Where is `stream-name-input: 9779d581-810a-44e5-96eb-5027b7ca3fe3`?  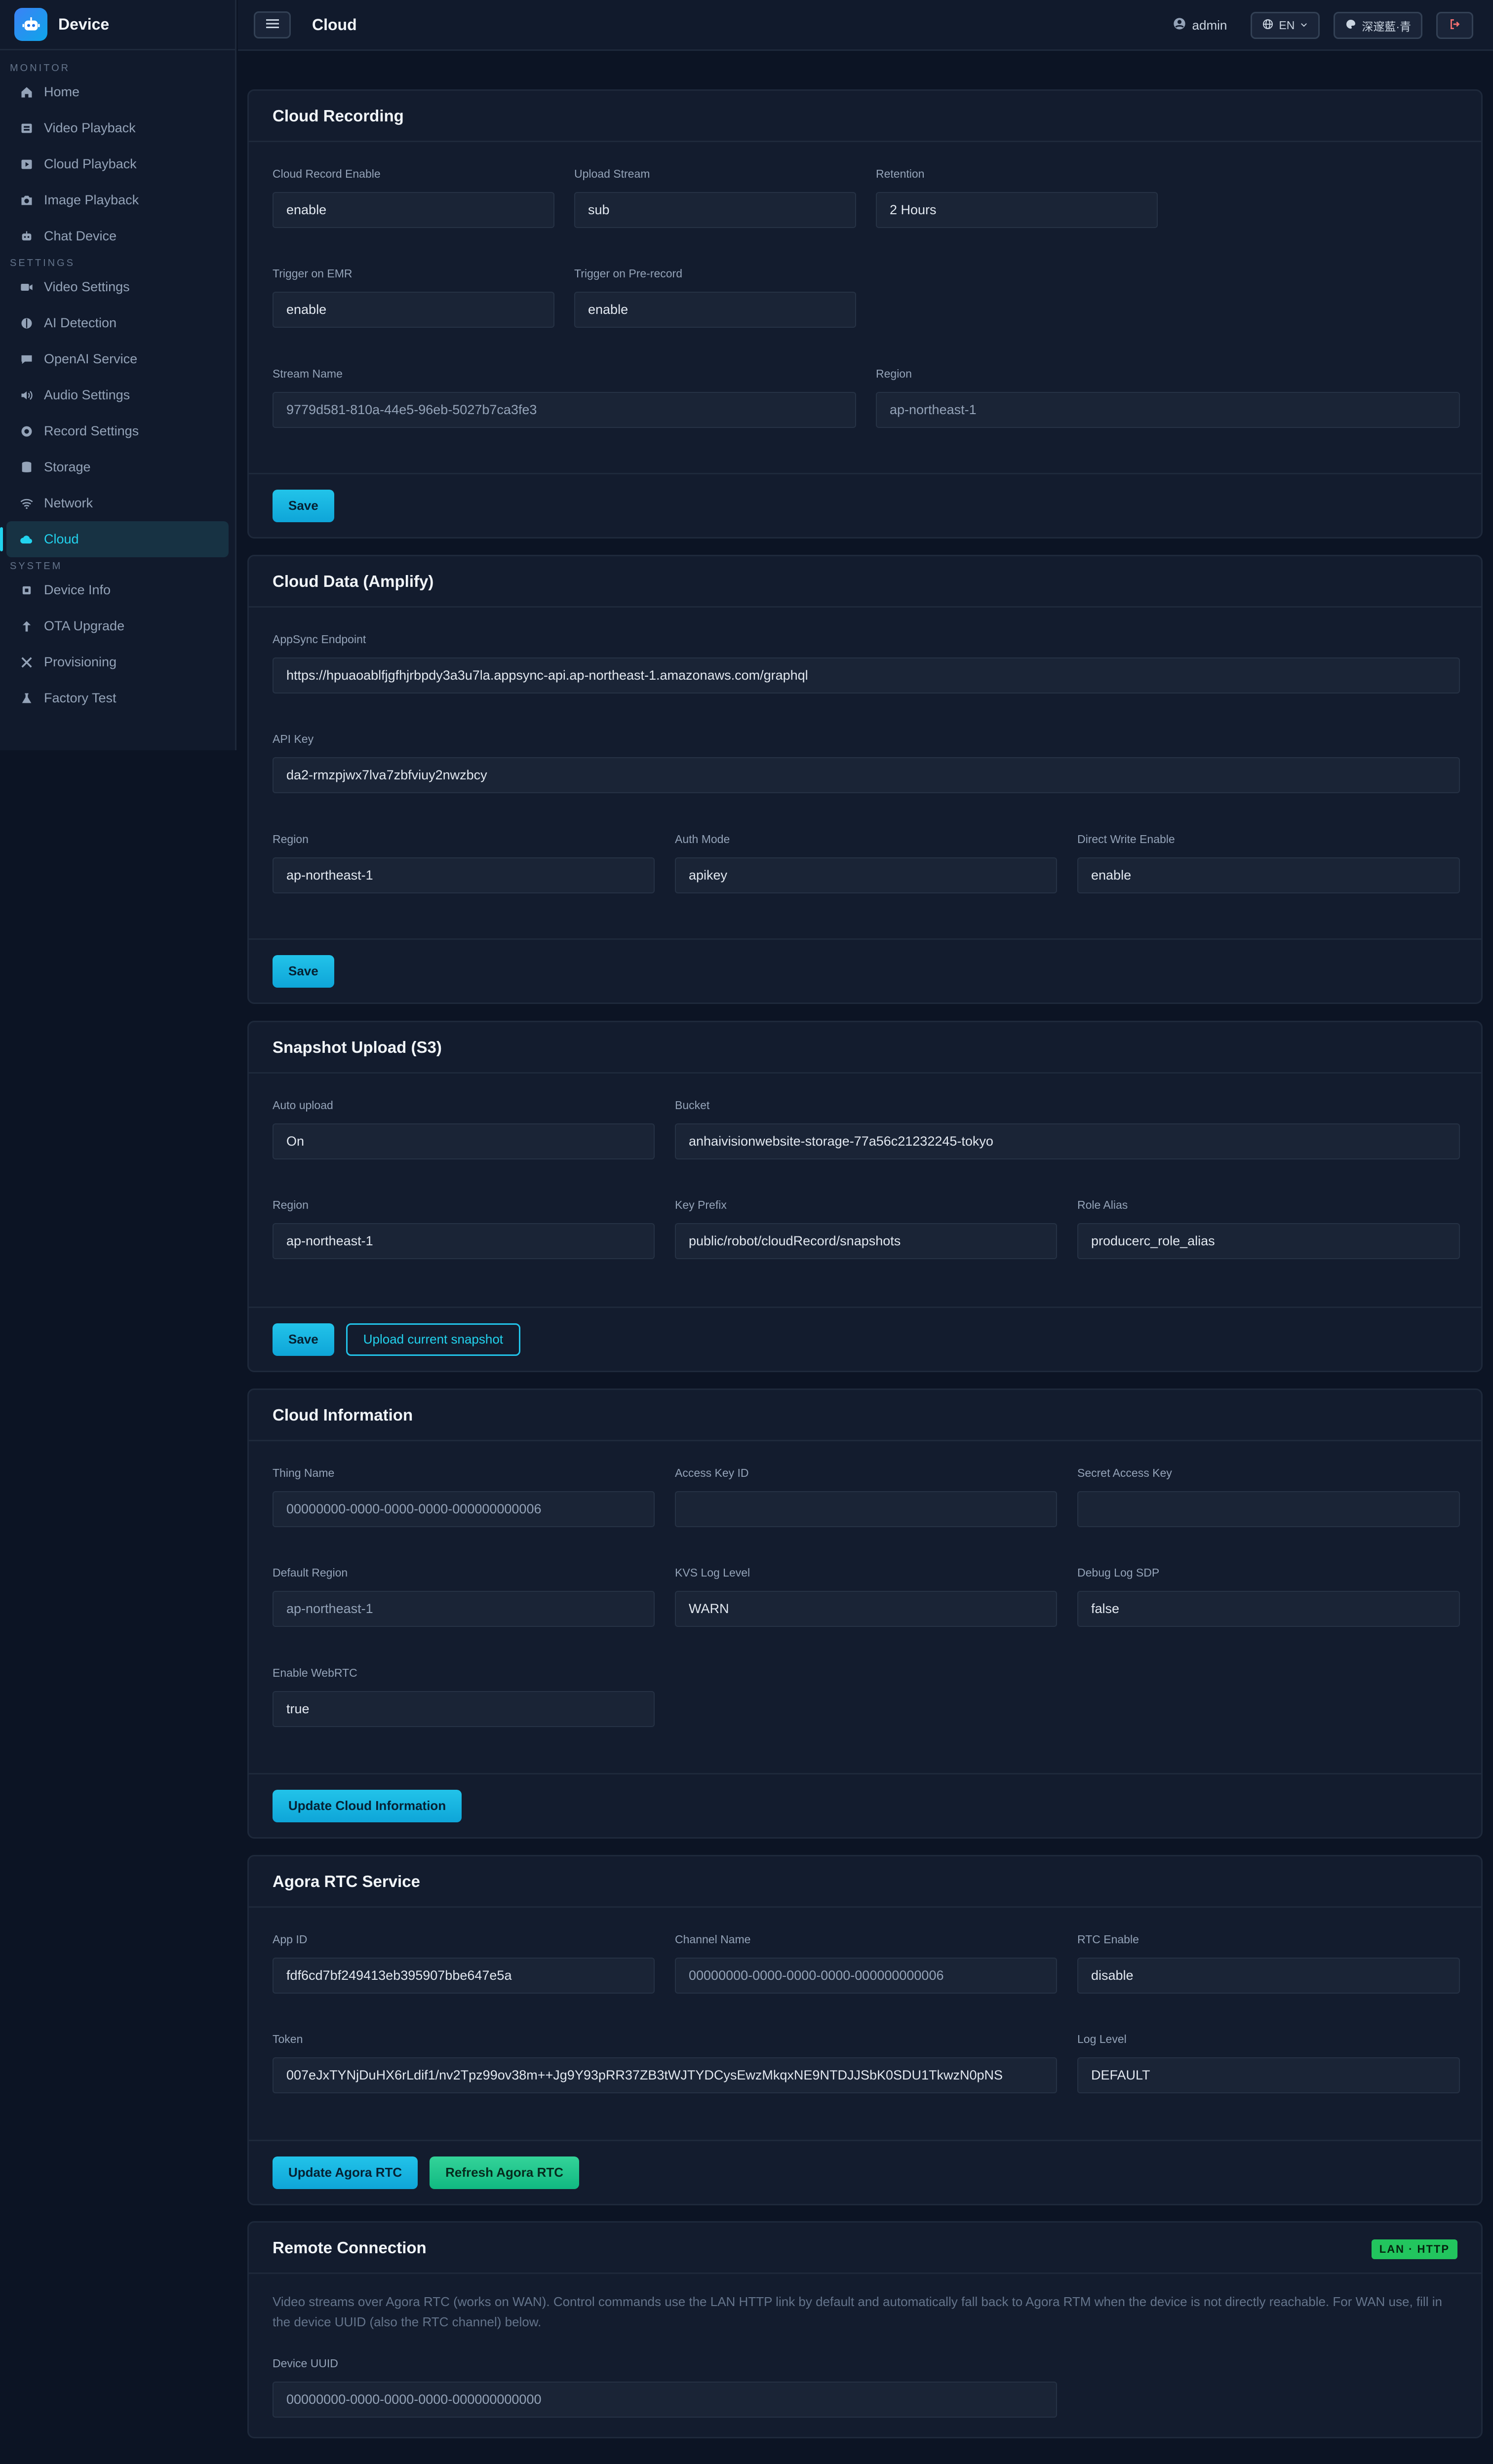
stream-name-input: 9779d581-810a-44e5-96eb-5027b7ca3fe3 is located at coordinates (565, 410).